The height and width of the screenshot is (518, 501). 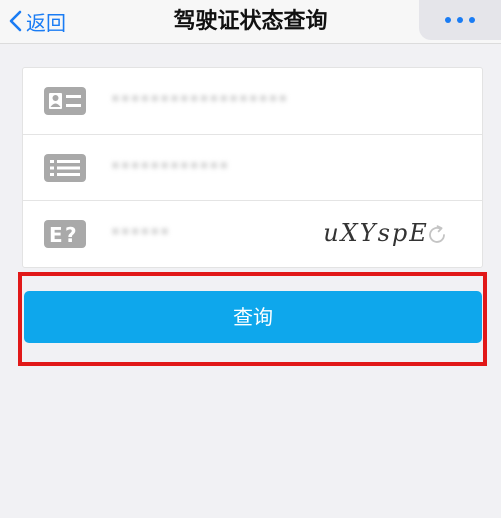 I want to click on query-button: 查询, so click(x=253, y=317).